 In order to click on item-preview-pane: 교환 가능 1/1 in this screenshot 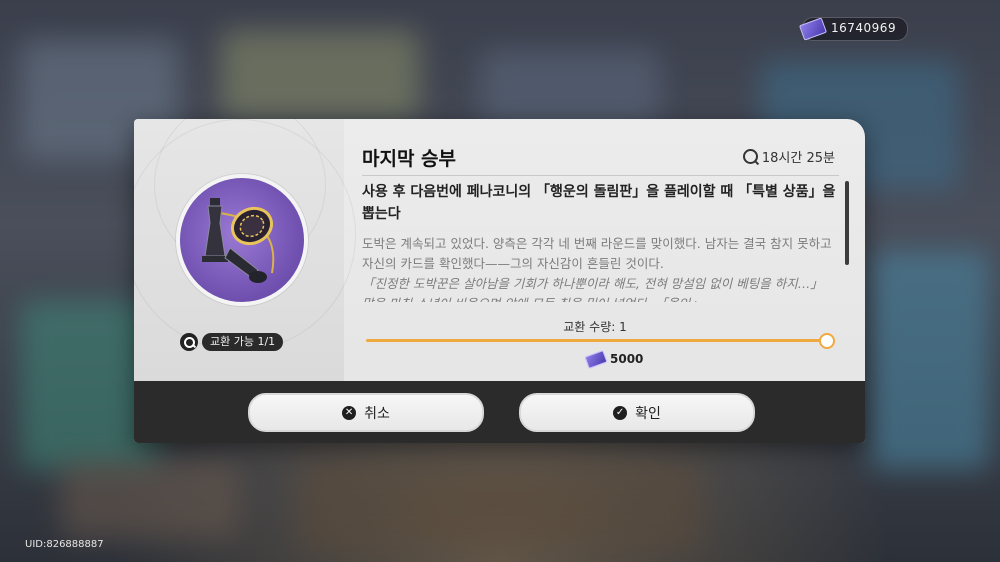, I will do `click(245, 250)`.